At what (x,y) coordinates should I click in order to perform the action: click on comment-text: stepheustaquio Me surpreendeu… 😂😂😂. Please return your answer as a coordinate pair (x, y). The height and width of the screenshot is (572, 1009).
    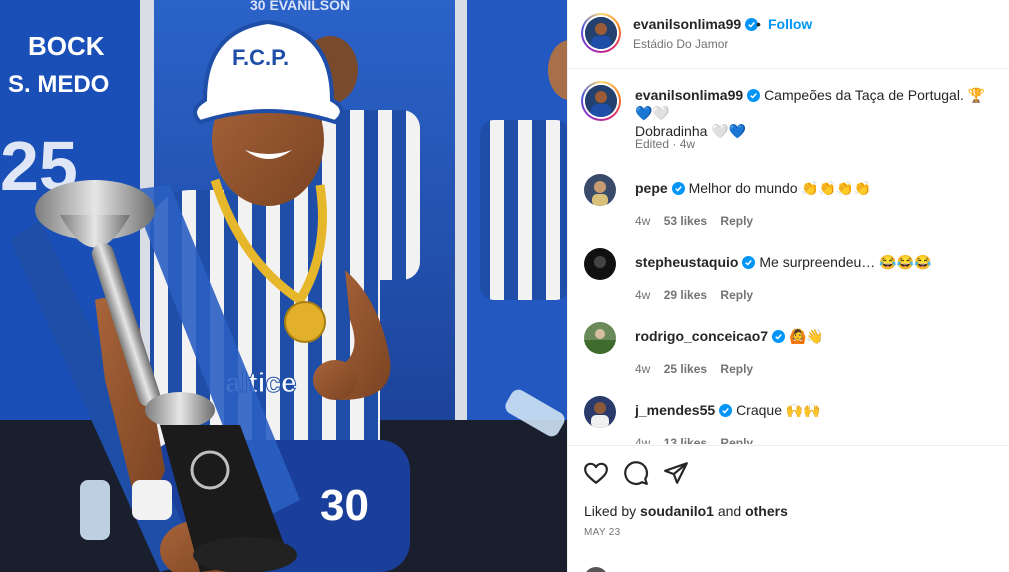
    Looking at the image, I should click on (810, 262).